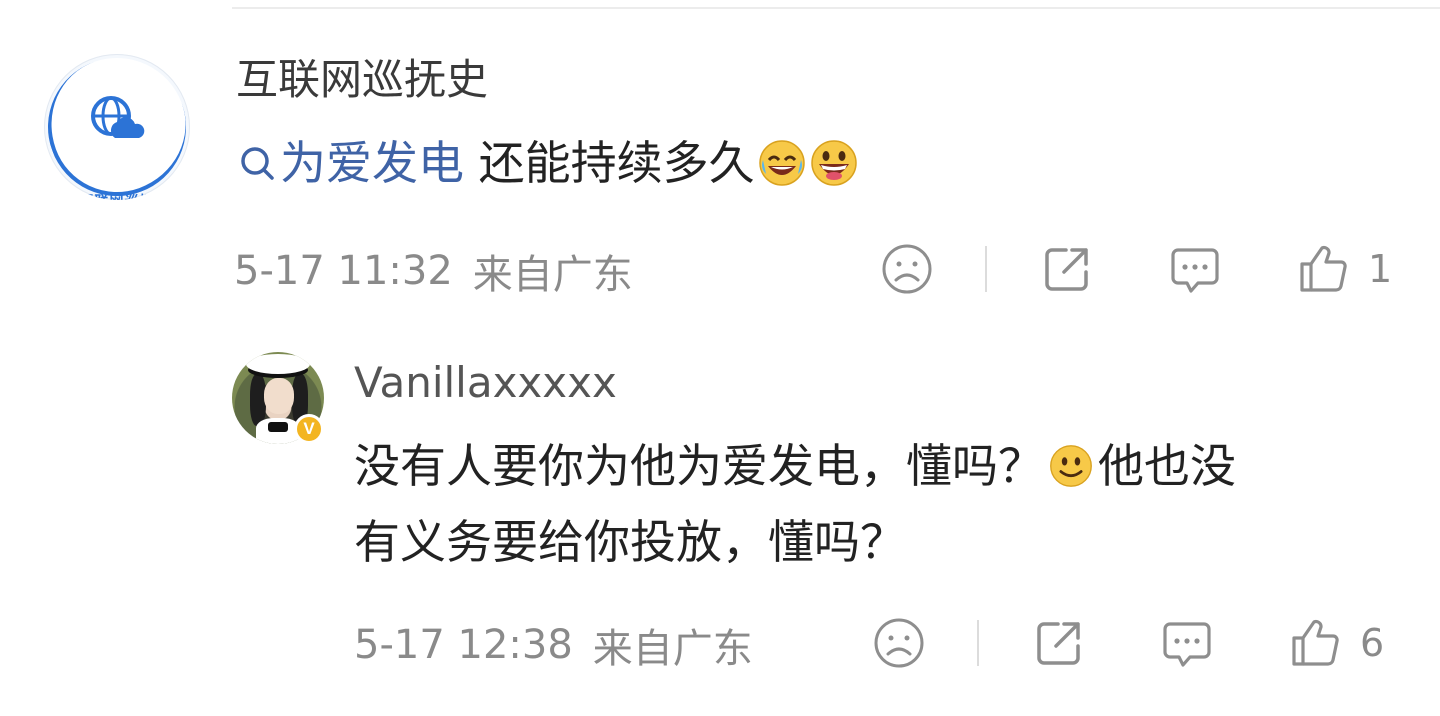 This screenshot has width=1440, height=716. I want to click on reply-text-part-3: 有义务要给你投放，懂吗？, so click(630, 542).